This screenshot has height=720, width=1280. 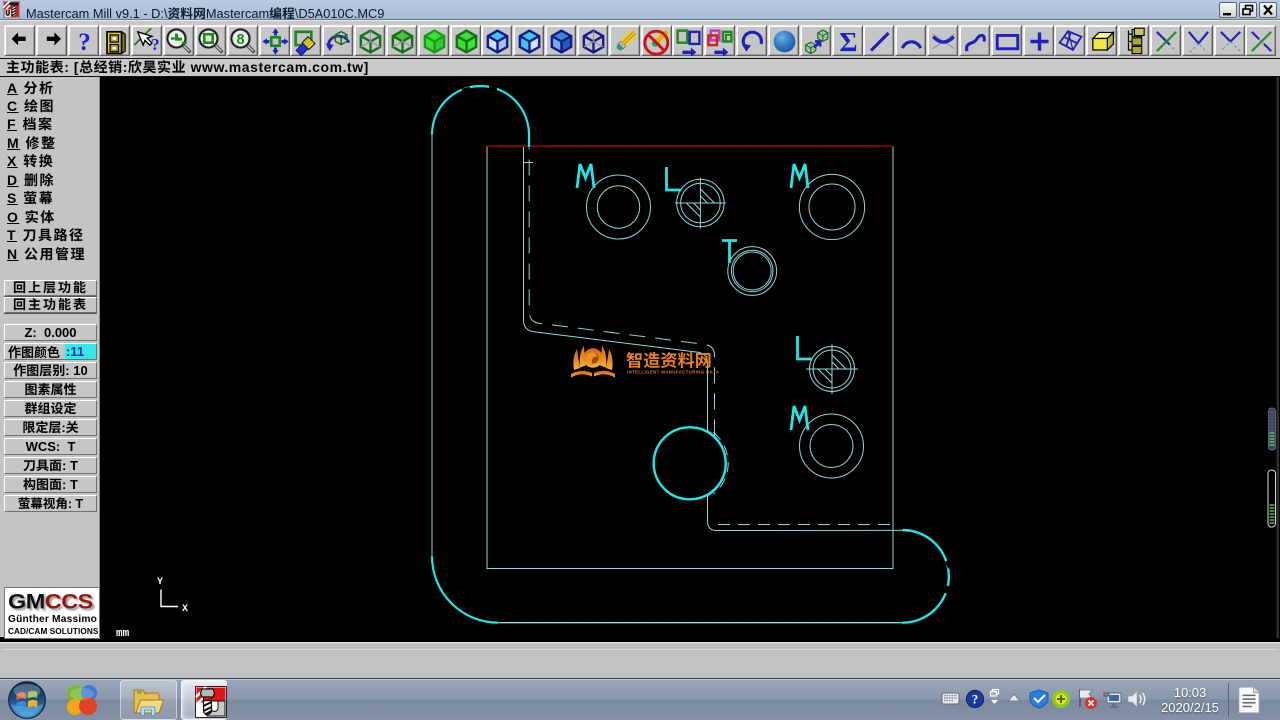 What do you see at coordinates (123, 633) in the screenshot?
I see `svg-text: mm` at bounding box center [123, 633].